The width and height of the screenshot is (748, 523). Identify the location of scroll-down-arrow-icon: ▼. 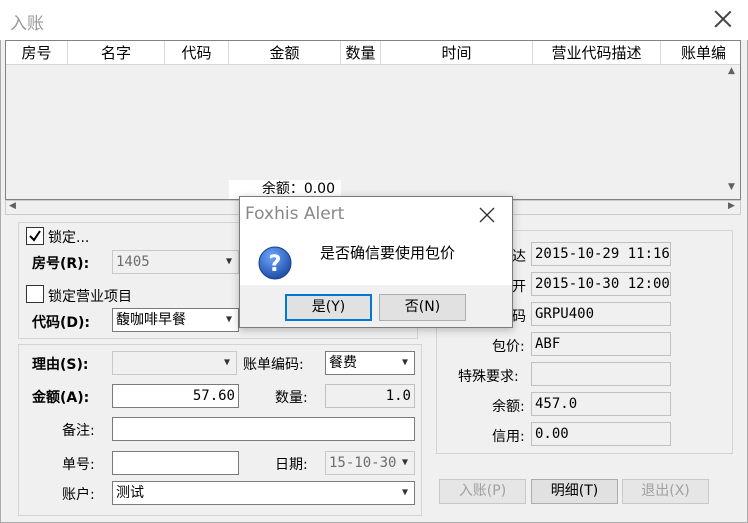
(731, 187).